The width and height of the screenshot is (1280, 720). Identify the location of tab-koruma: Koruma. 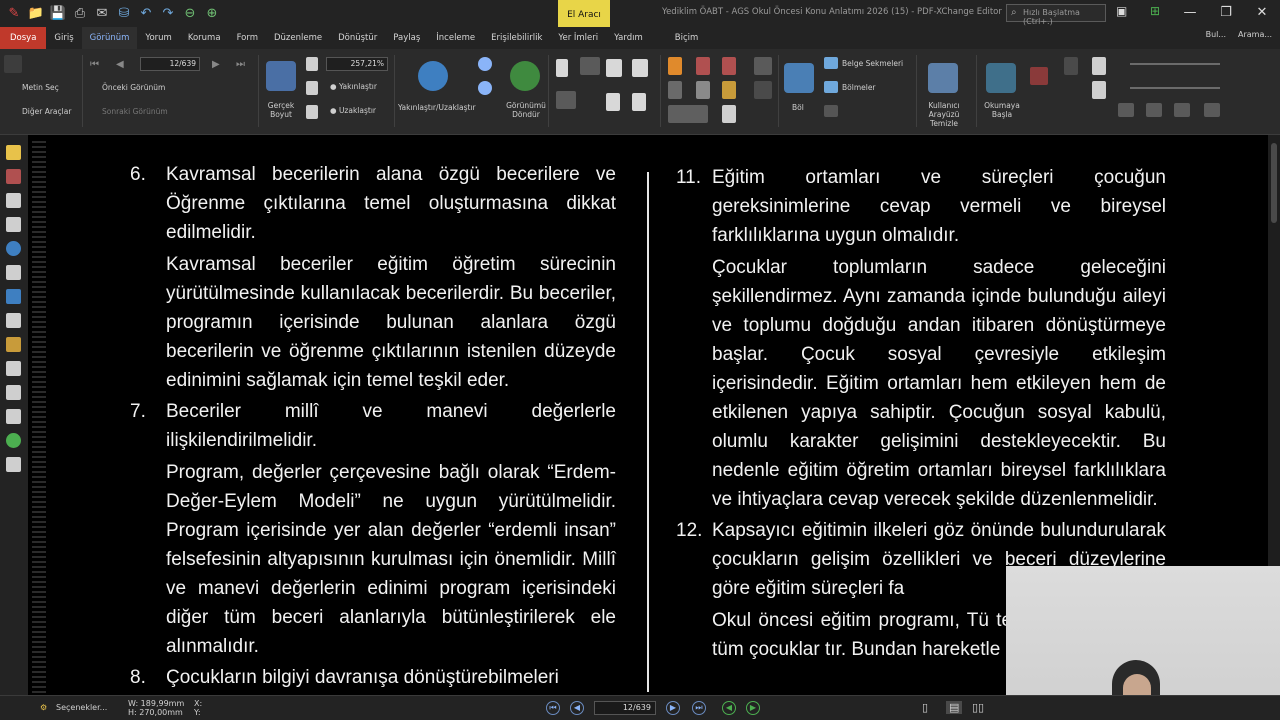
(204, 38).